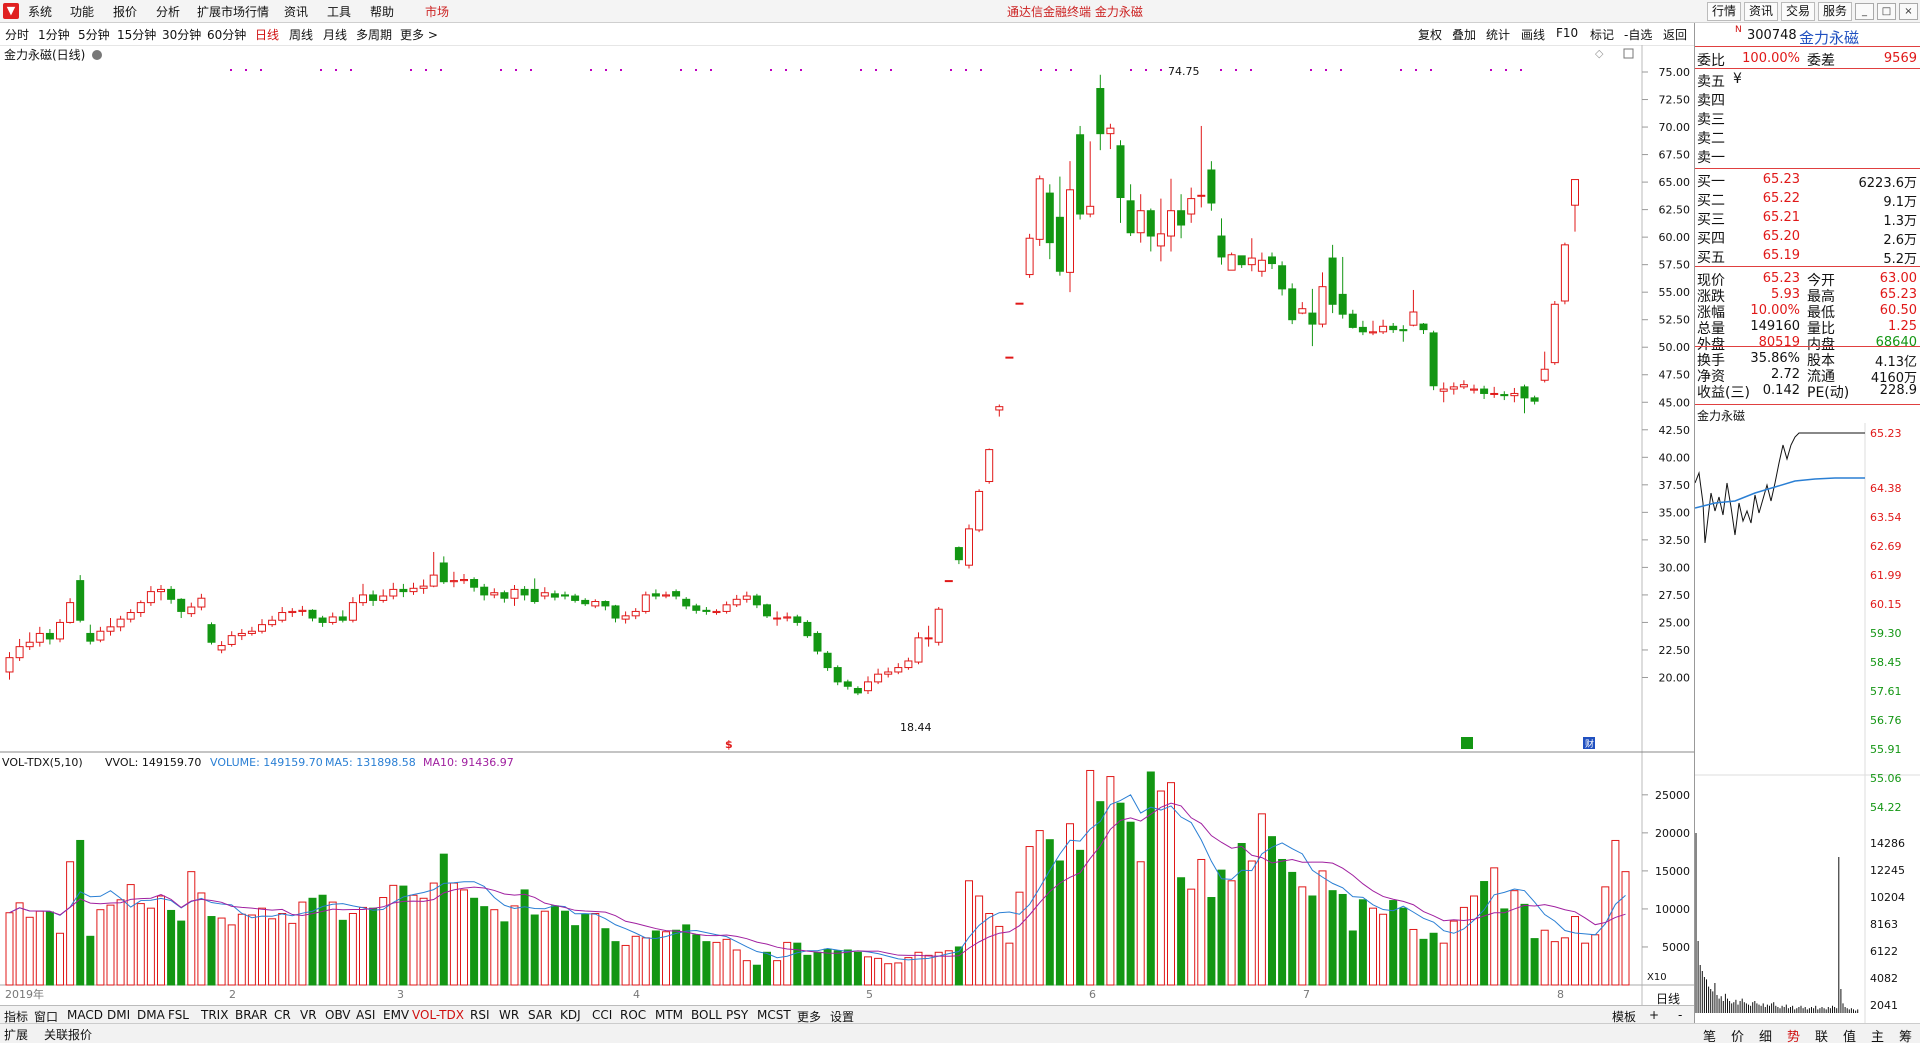  Describe the element at coordinates (774, 1015) in the screenshot. I see `indicator-tab: MCST` at that location.